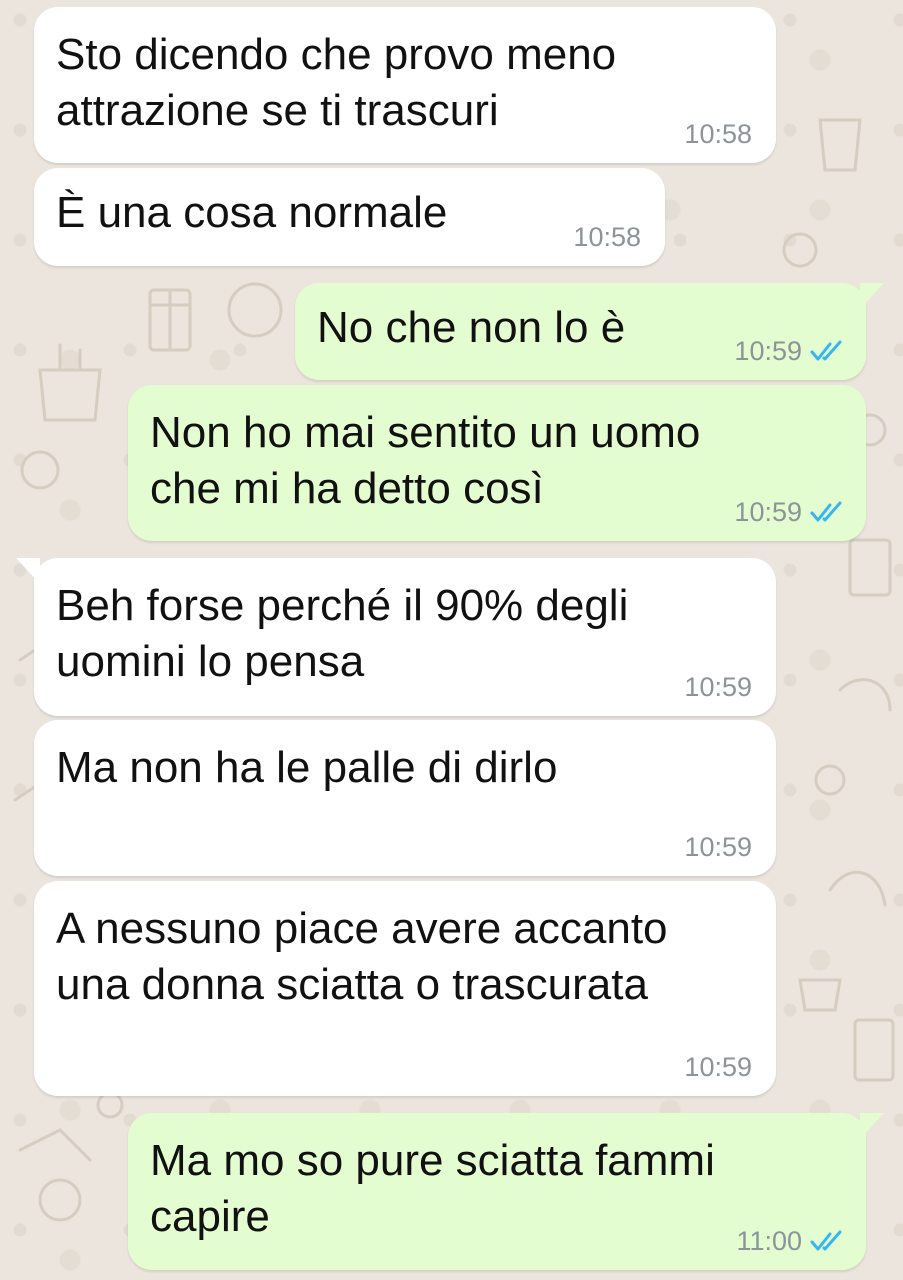 The image size is (903, 1280). I want to click on message-line: Non ho mai sentito un uomo, so click(425, 432).